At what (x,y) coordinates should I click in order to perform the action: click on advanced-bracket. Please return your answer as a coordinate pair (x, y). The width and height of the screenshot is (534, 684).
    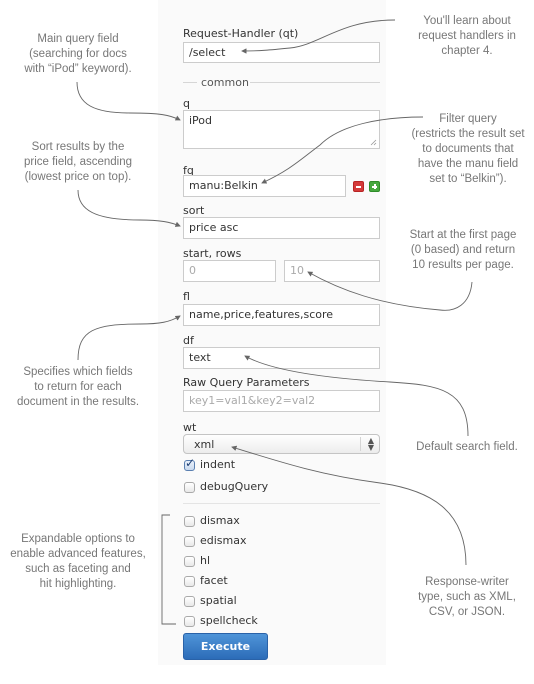
    Looking at the image, I should click on (168, 569).